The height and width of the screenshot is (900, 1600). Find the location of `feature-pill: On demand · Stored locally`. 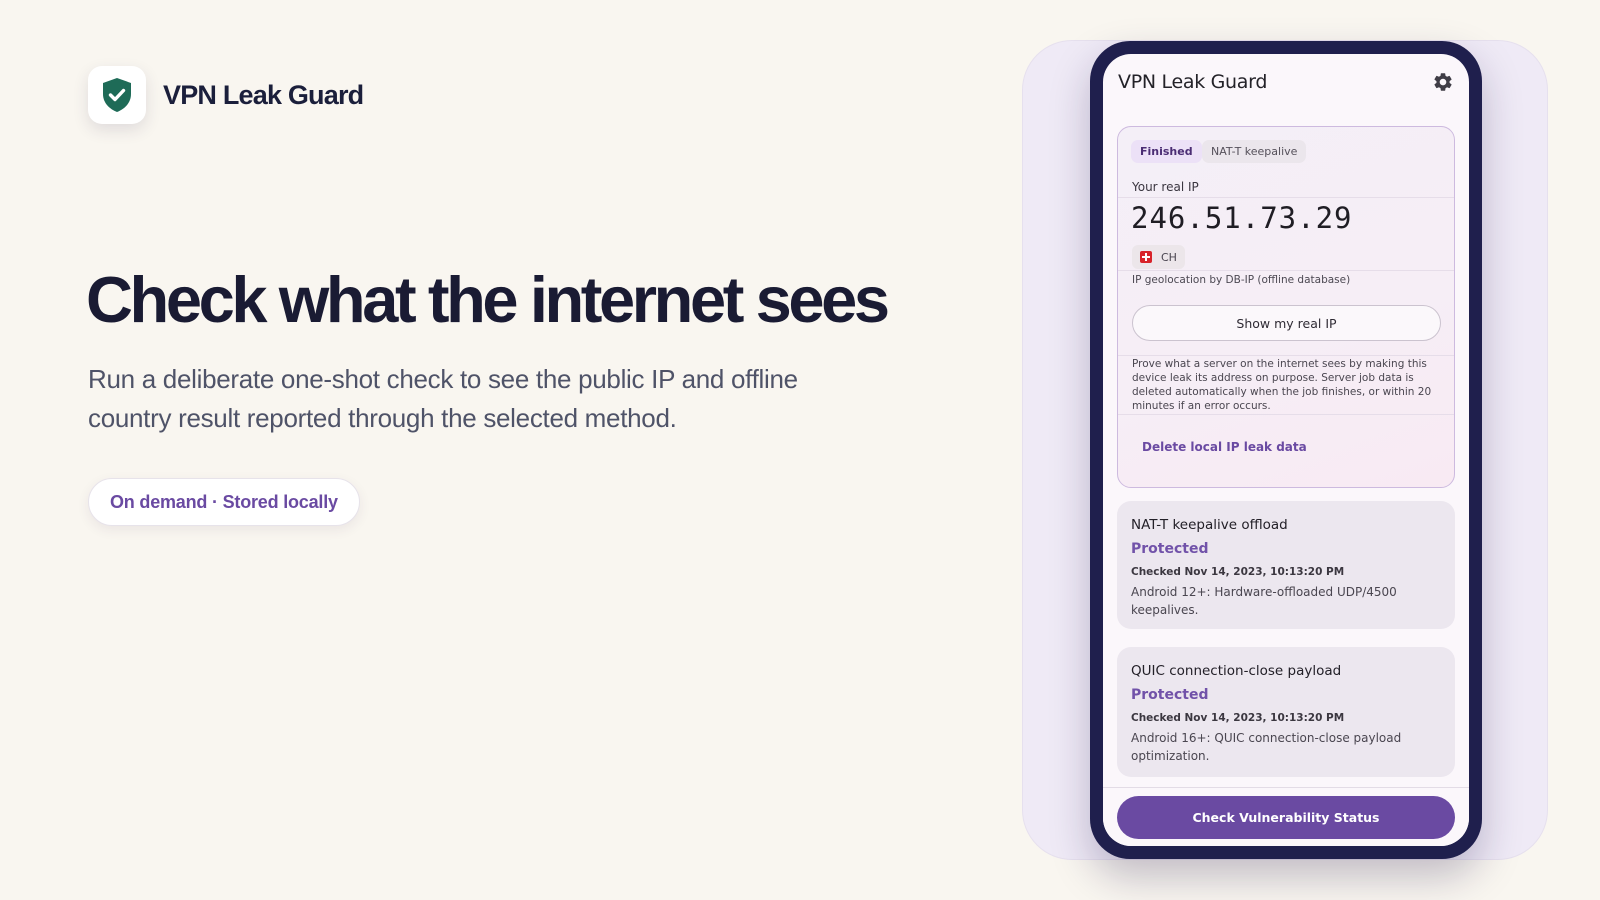

feature-pill: On demand · Stored locally is located at coordinates (224, 502).